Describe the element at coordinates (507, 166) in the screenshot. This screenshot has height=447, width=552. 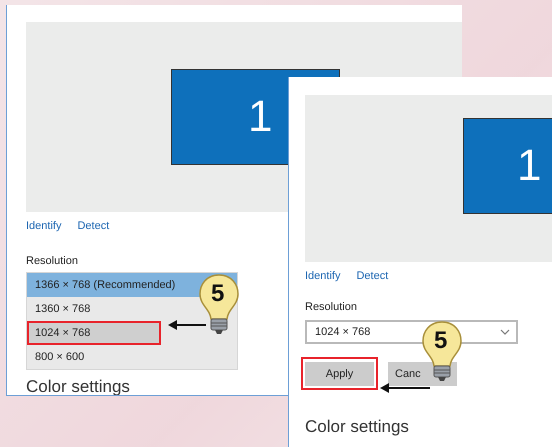
I see `monitor-tile: 1` at that location.